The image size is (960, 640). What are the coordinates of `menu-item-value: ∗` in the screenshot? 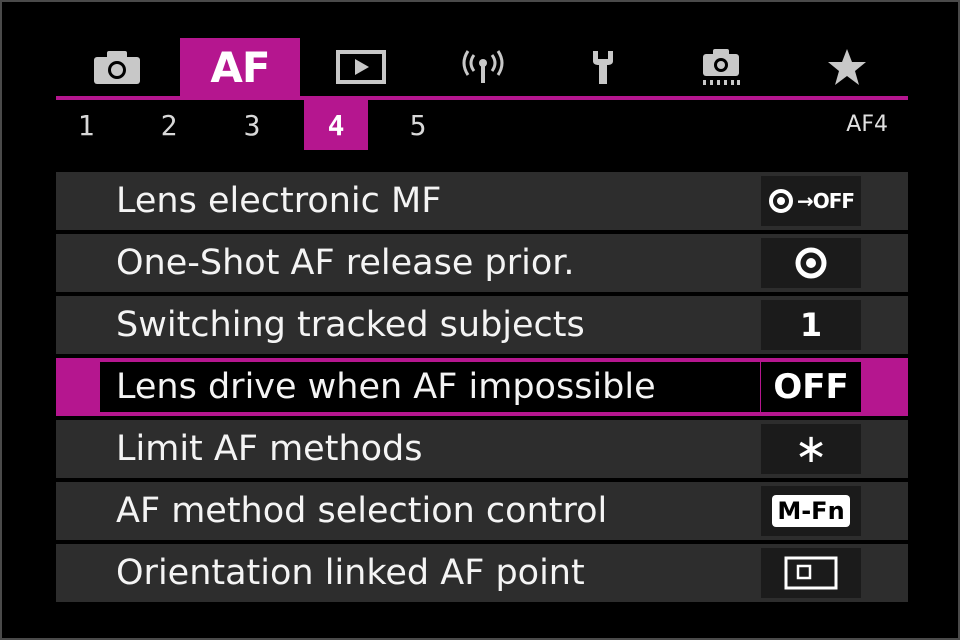 It's located at (811, 449).